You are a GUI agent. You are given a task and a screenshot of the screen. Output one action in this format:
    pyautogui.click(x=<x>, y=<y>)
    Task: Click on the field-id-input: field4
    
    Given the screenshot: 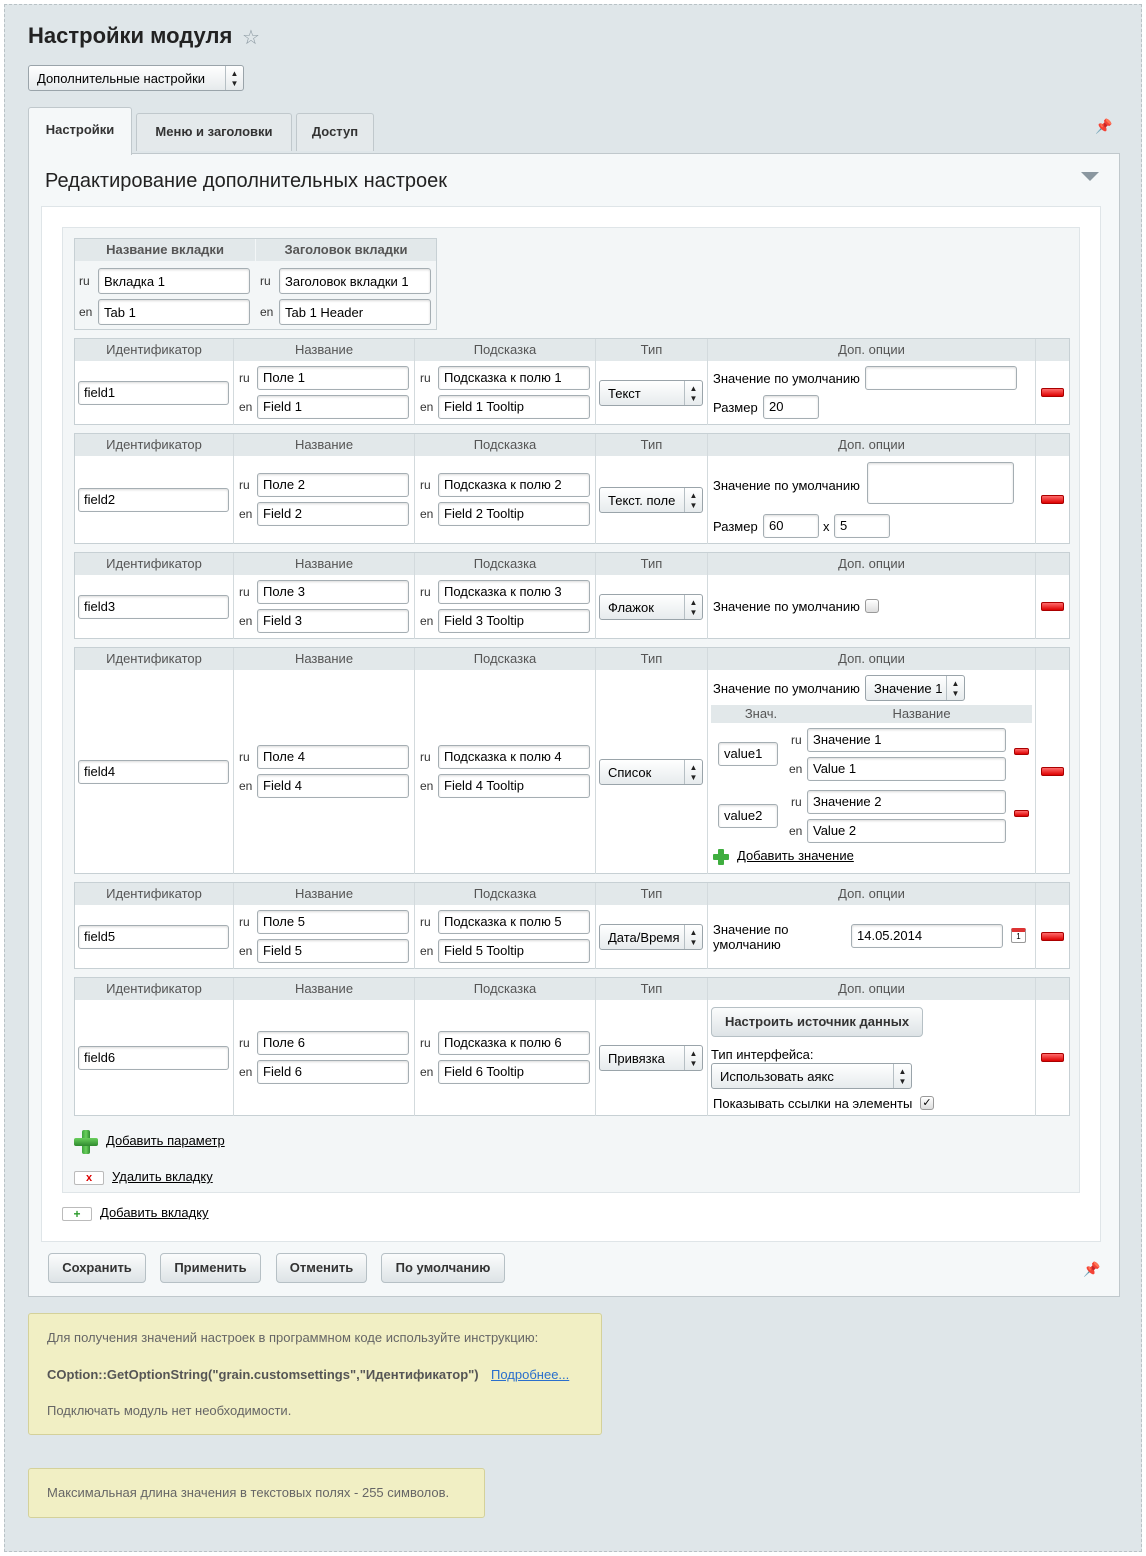 What is the action you would take?
    pyautogui.click(x=153, y=772)
    